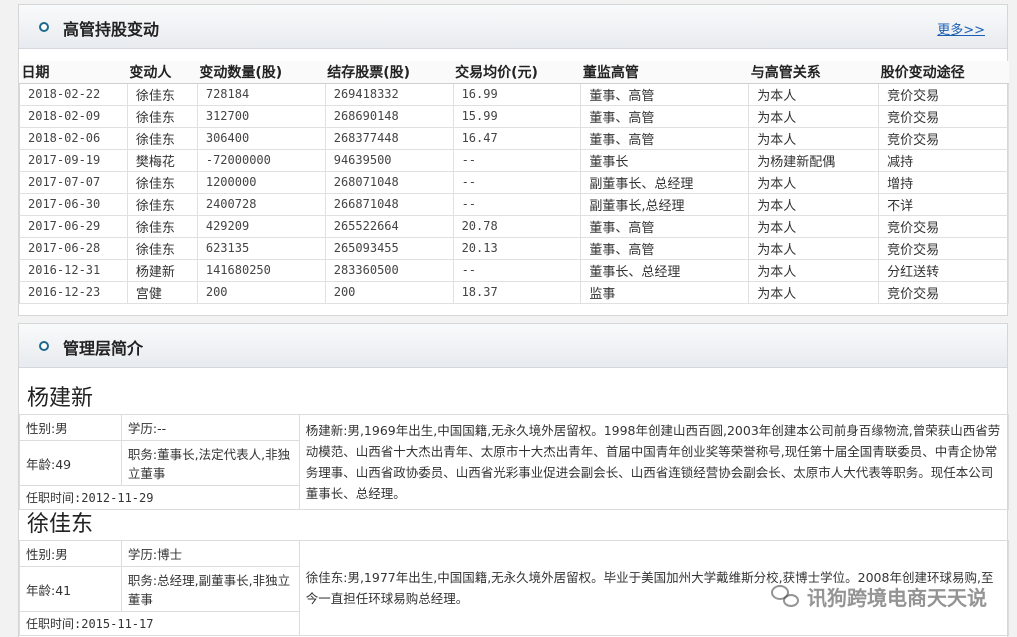 The image size is (1017, 637). Describe the element at coordinates (73, 160) in the screenshot. I see `table-cell: 2017-09-19` at that location.